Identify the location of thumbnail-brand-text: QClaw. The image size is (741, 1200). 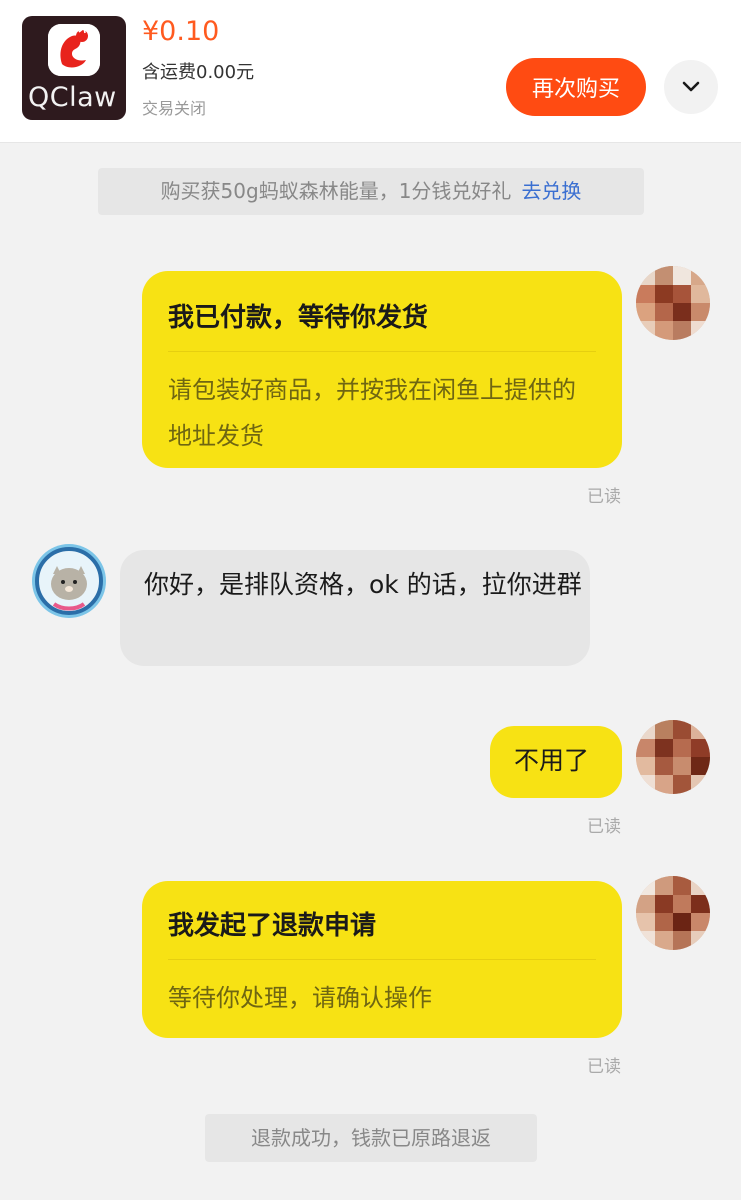
(72, 97).